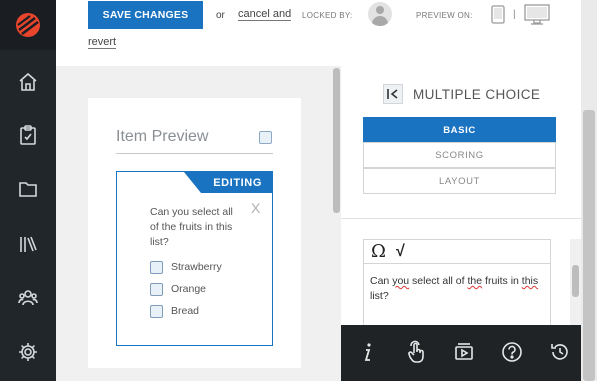 The image size is (597, 381). What do you see at coordinates (265, 14) in the screenshot?
I see `cancel-link: cancel and` at bounding box center [265, 14].